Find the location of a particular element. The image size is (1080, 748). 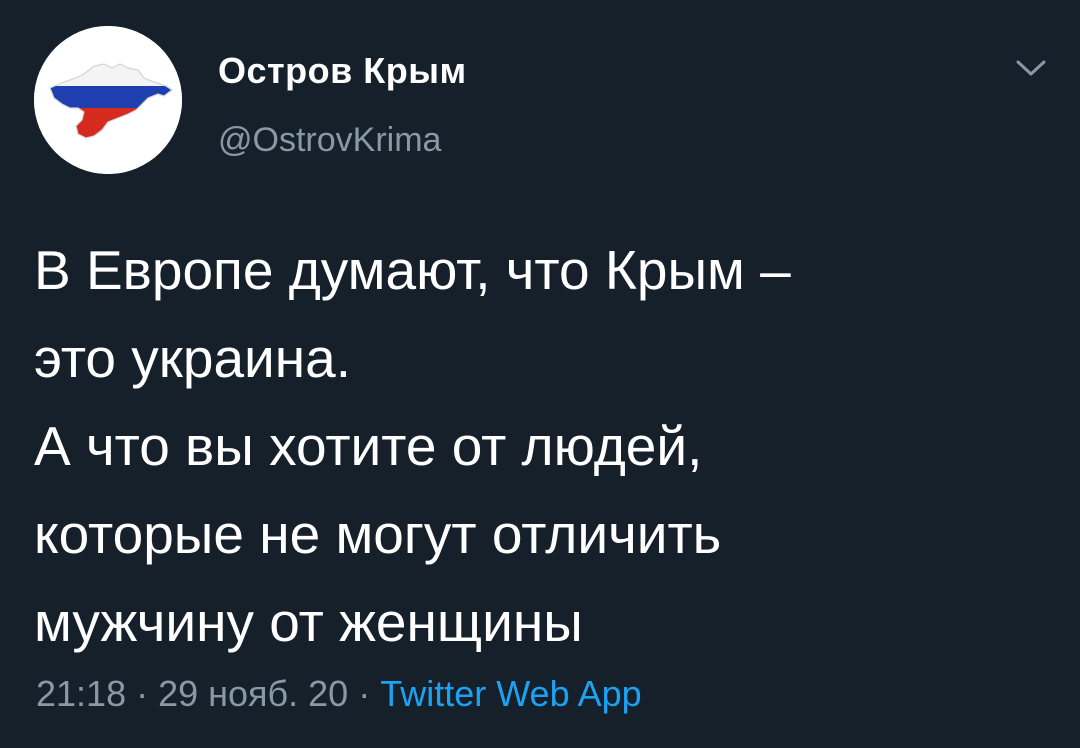

crimea-flag-map-icon is located at coordinates (108, 100).